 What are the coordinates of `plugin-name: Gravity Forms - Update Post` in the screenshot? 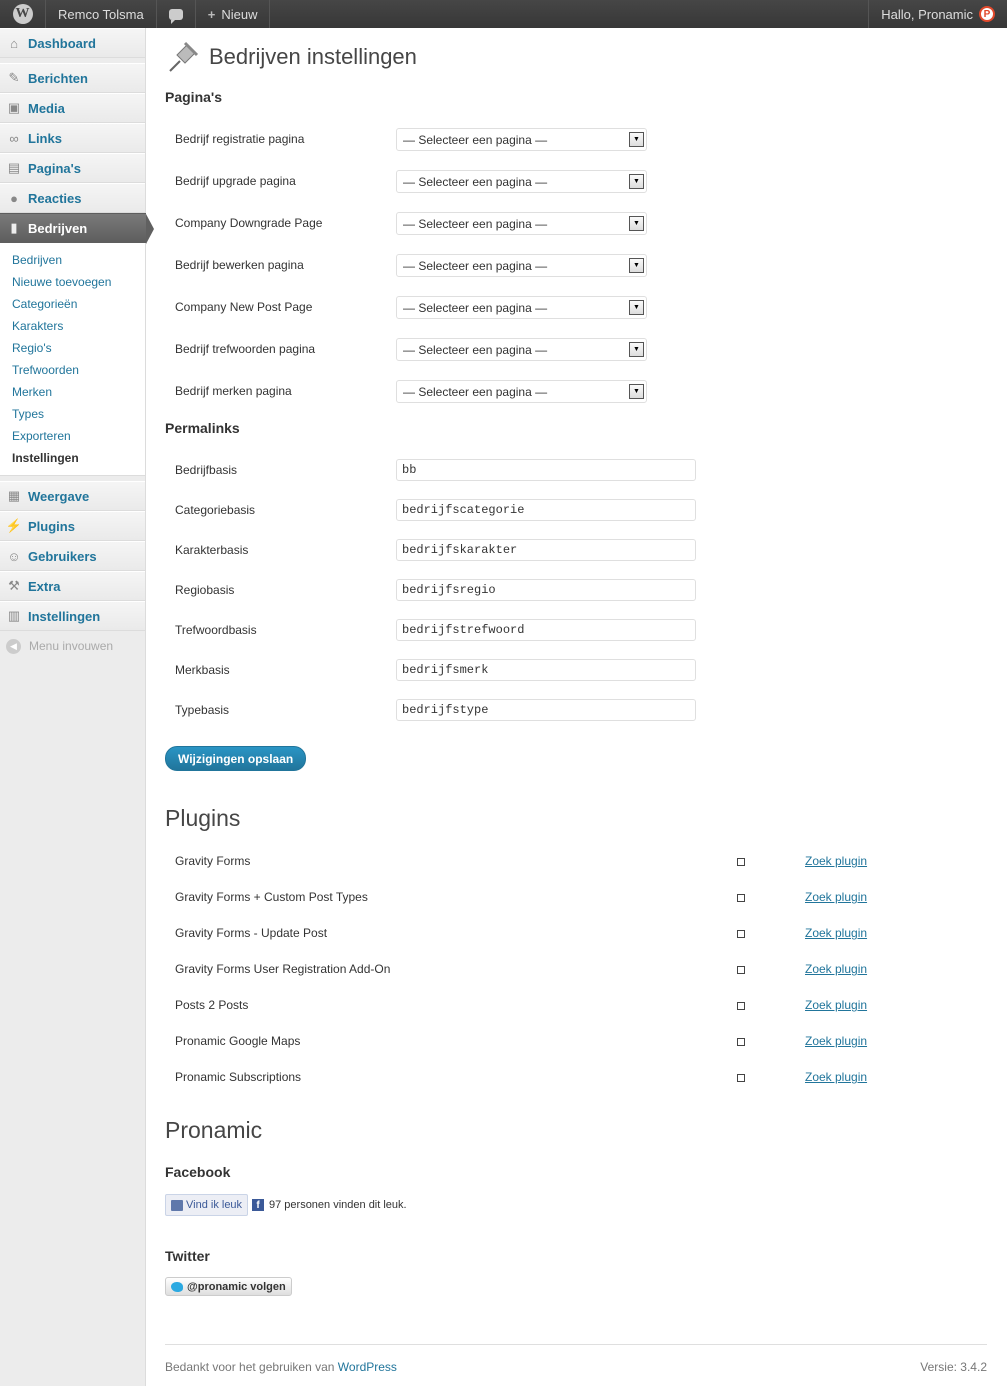 It's located at (251, 933).